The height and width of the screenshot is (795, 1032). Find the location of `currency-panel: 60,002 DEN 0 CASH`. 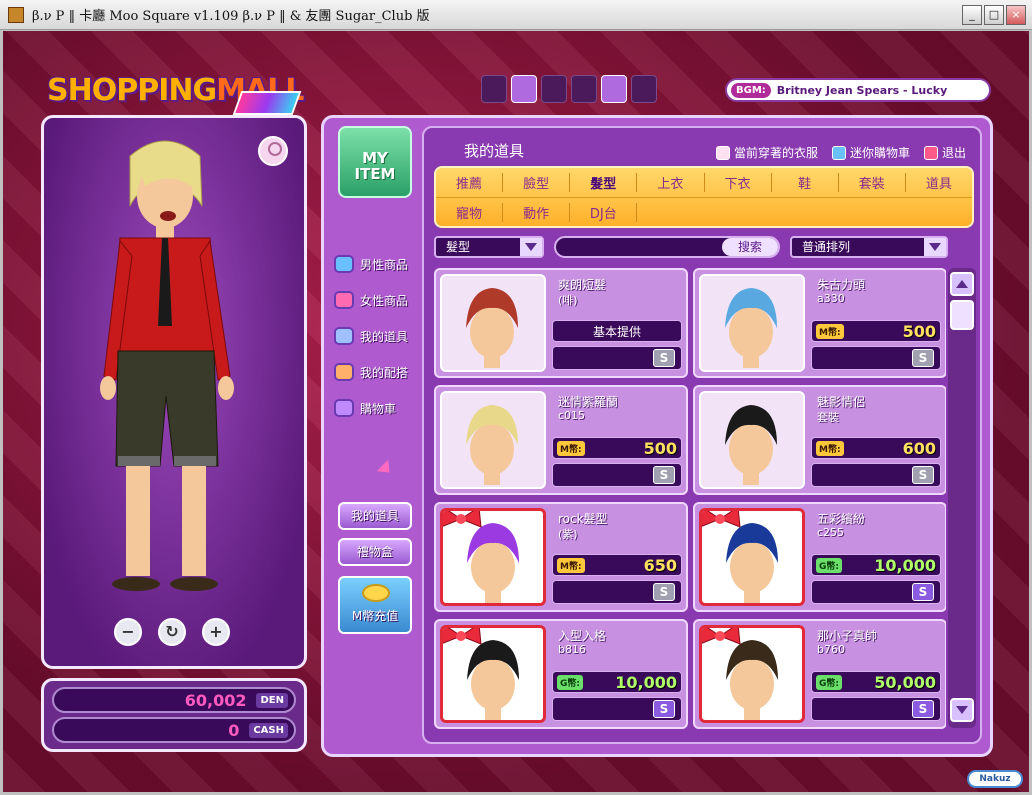

currency-panel: 60,002 DEN 0 CASH is located at coordinates (174, 715).